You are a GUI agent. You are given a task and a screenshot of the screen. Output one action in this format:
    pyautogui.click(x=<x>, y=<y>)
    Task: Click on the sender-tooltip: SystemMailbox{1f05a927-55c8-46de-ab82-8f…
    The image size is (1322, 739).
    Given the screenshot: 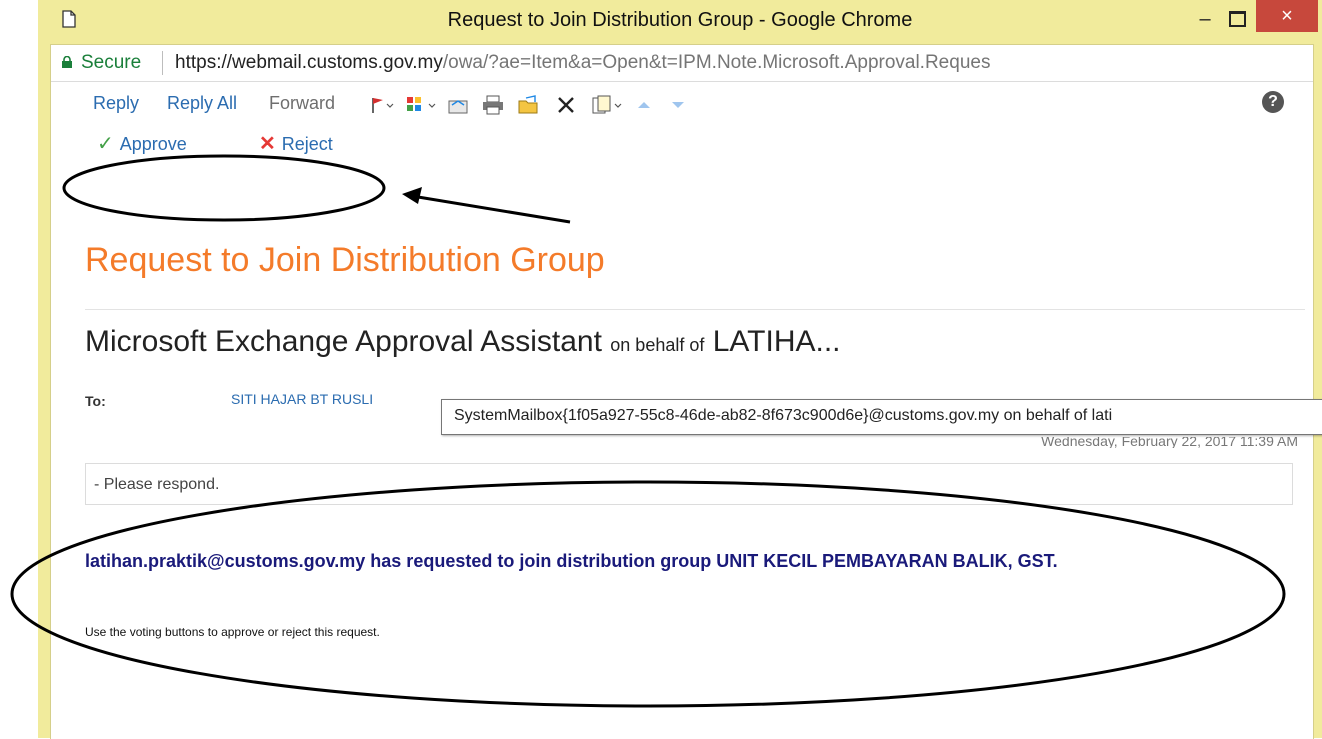 What is the action you would take?
    pyautogui.click(x=881, y=417)
    